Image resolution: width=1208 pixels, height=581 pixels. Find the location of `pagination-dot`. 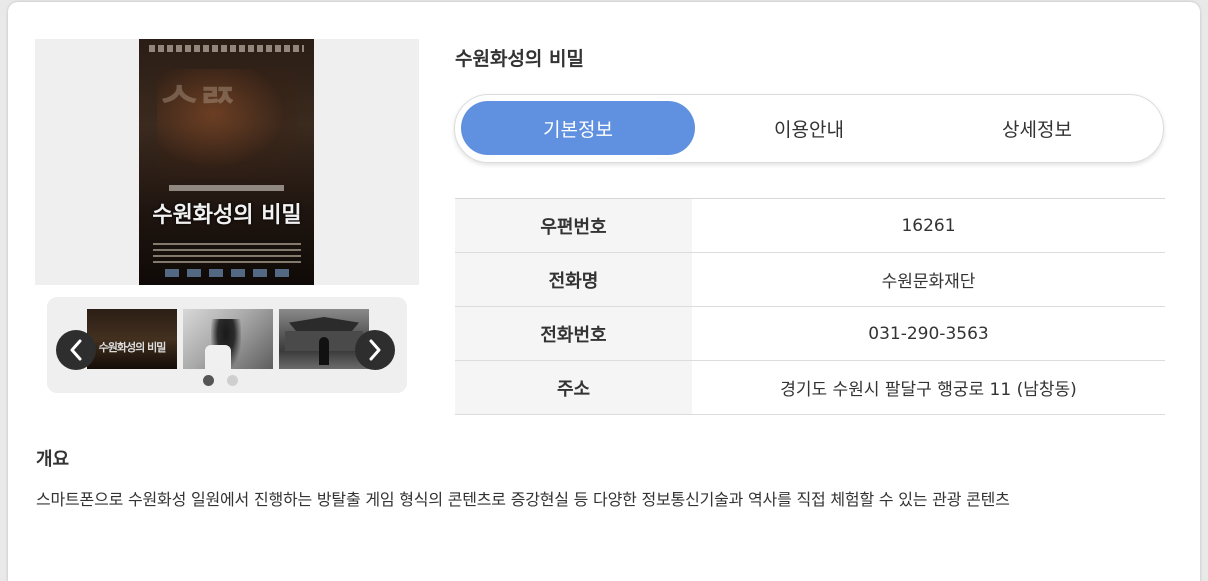

pagination-dot is located at coordinates (232, 380).